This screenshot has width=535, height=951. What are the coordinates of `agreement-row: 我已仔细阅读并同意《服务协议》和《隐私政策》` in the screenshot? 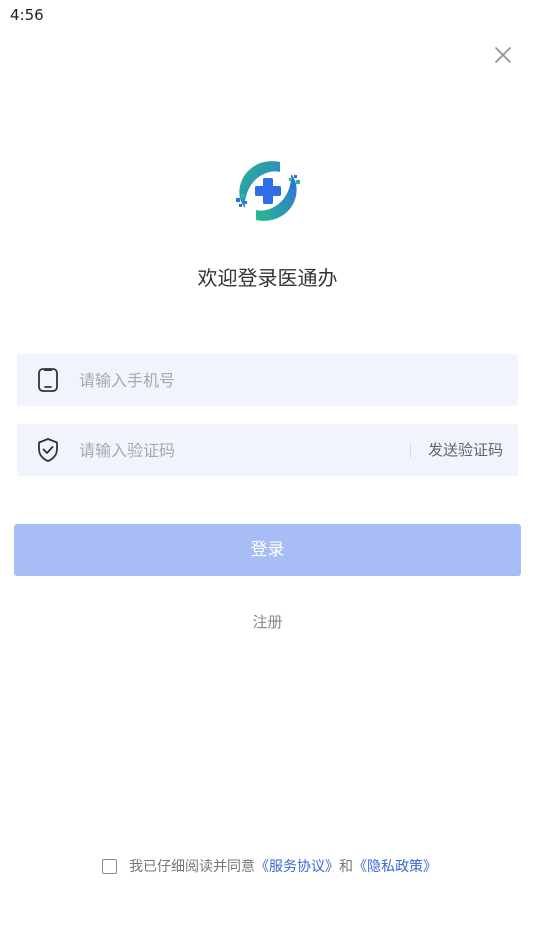 It's located at (269, 866).